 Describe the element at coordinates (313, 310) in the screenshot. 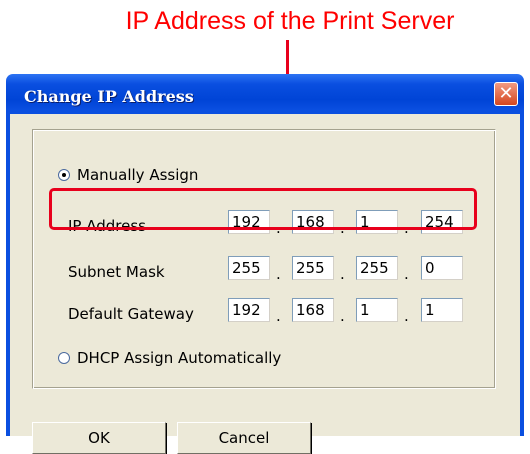

I see `gateway-octet-2: 168` at that location.